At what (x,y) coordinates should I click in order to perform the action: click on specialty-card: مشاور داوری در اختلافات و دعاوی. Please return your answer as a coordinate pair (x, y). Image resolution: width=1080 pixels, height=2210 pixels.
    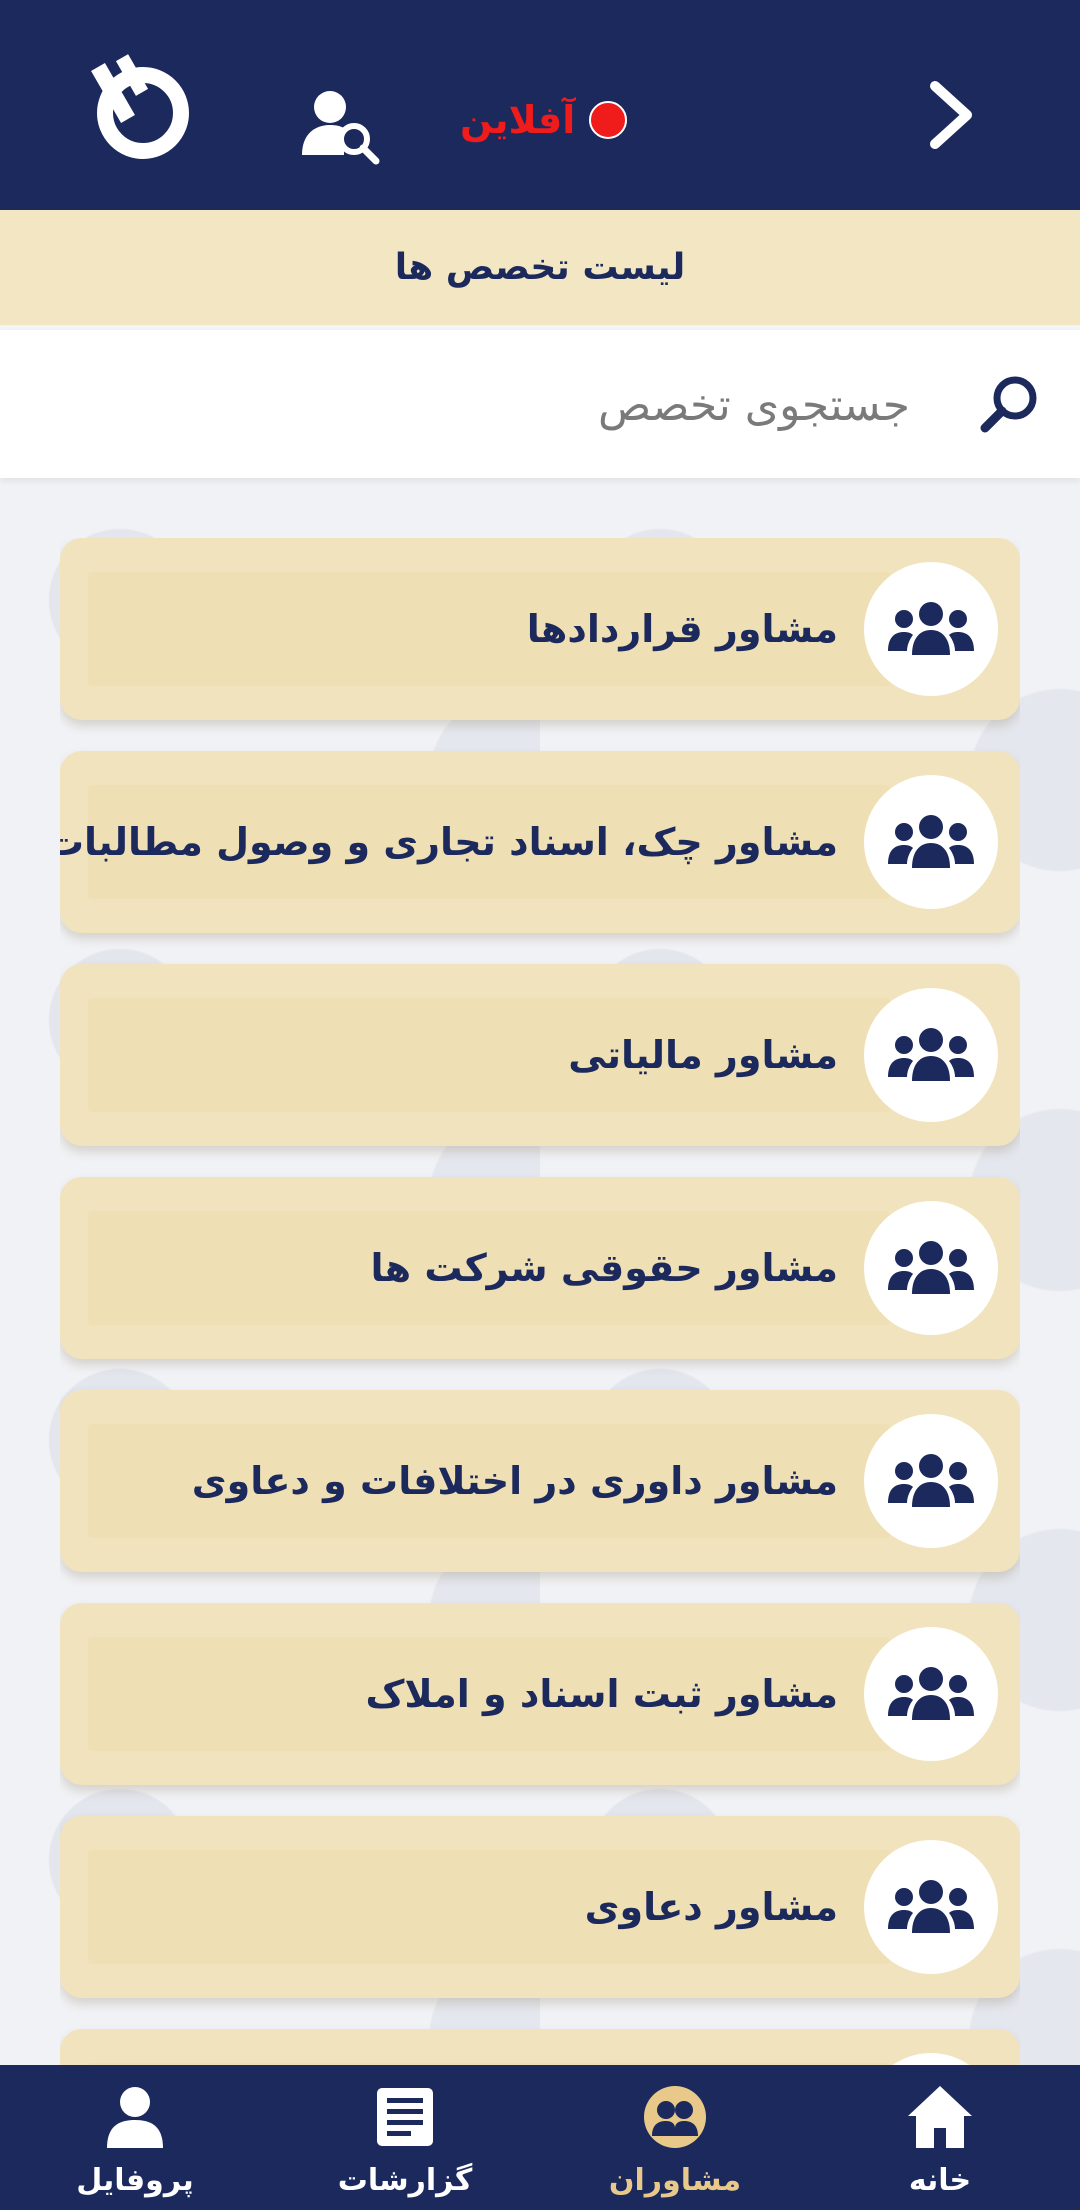
    Looking at the image, I should click on (540, 1481).